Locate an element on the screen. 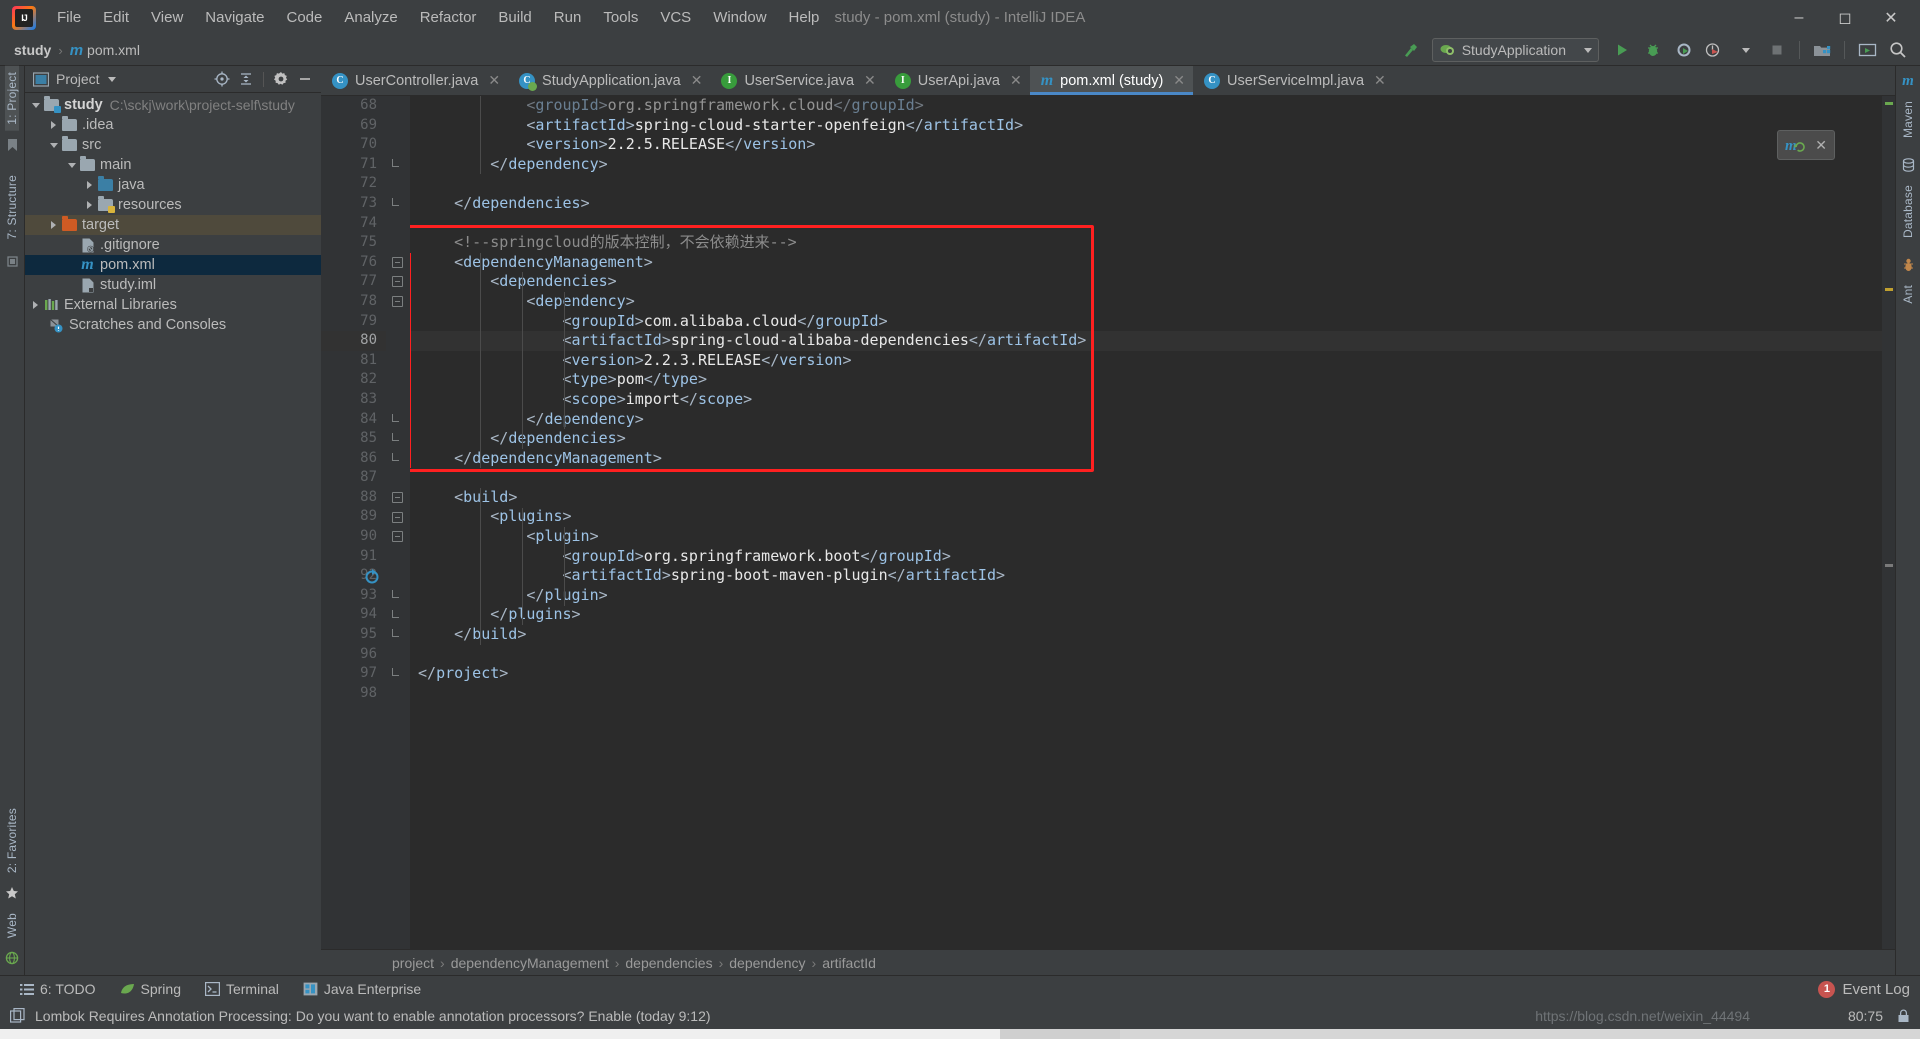  tool-button-database: Database is located at coordinates (1908, 211).